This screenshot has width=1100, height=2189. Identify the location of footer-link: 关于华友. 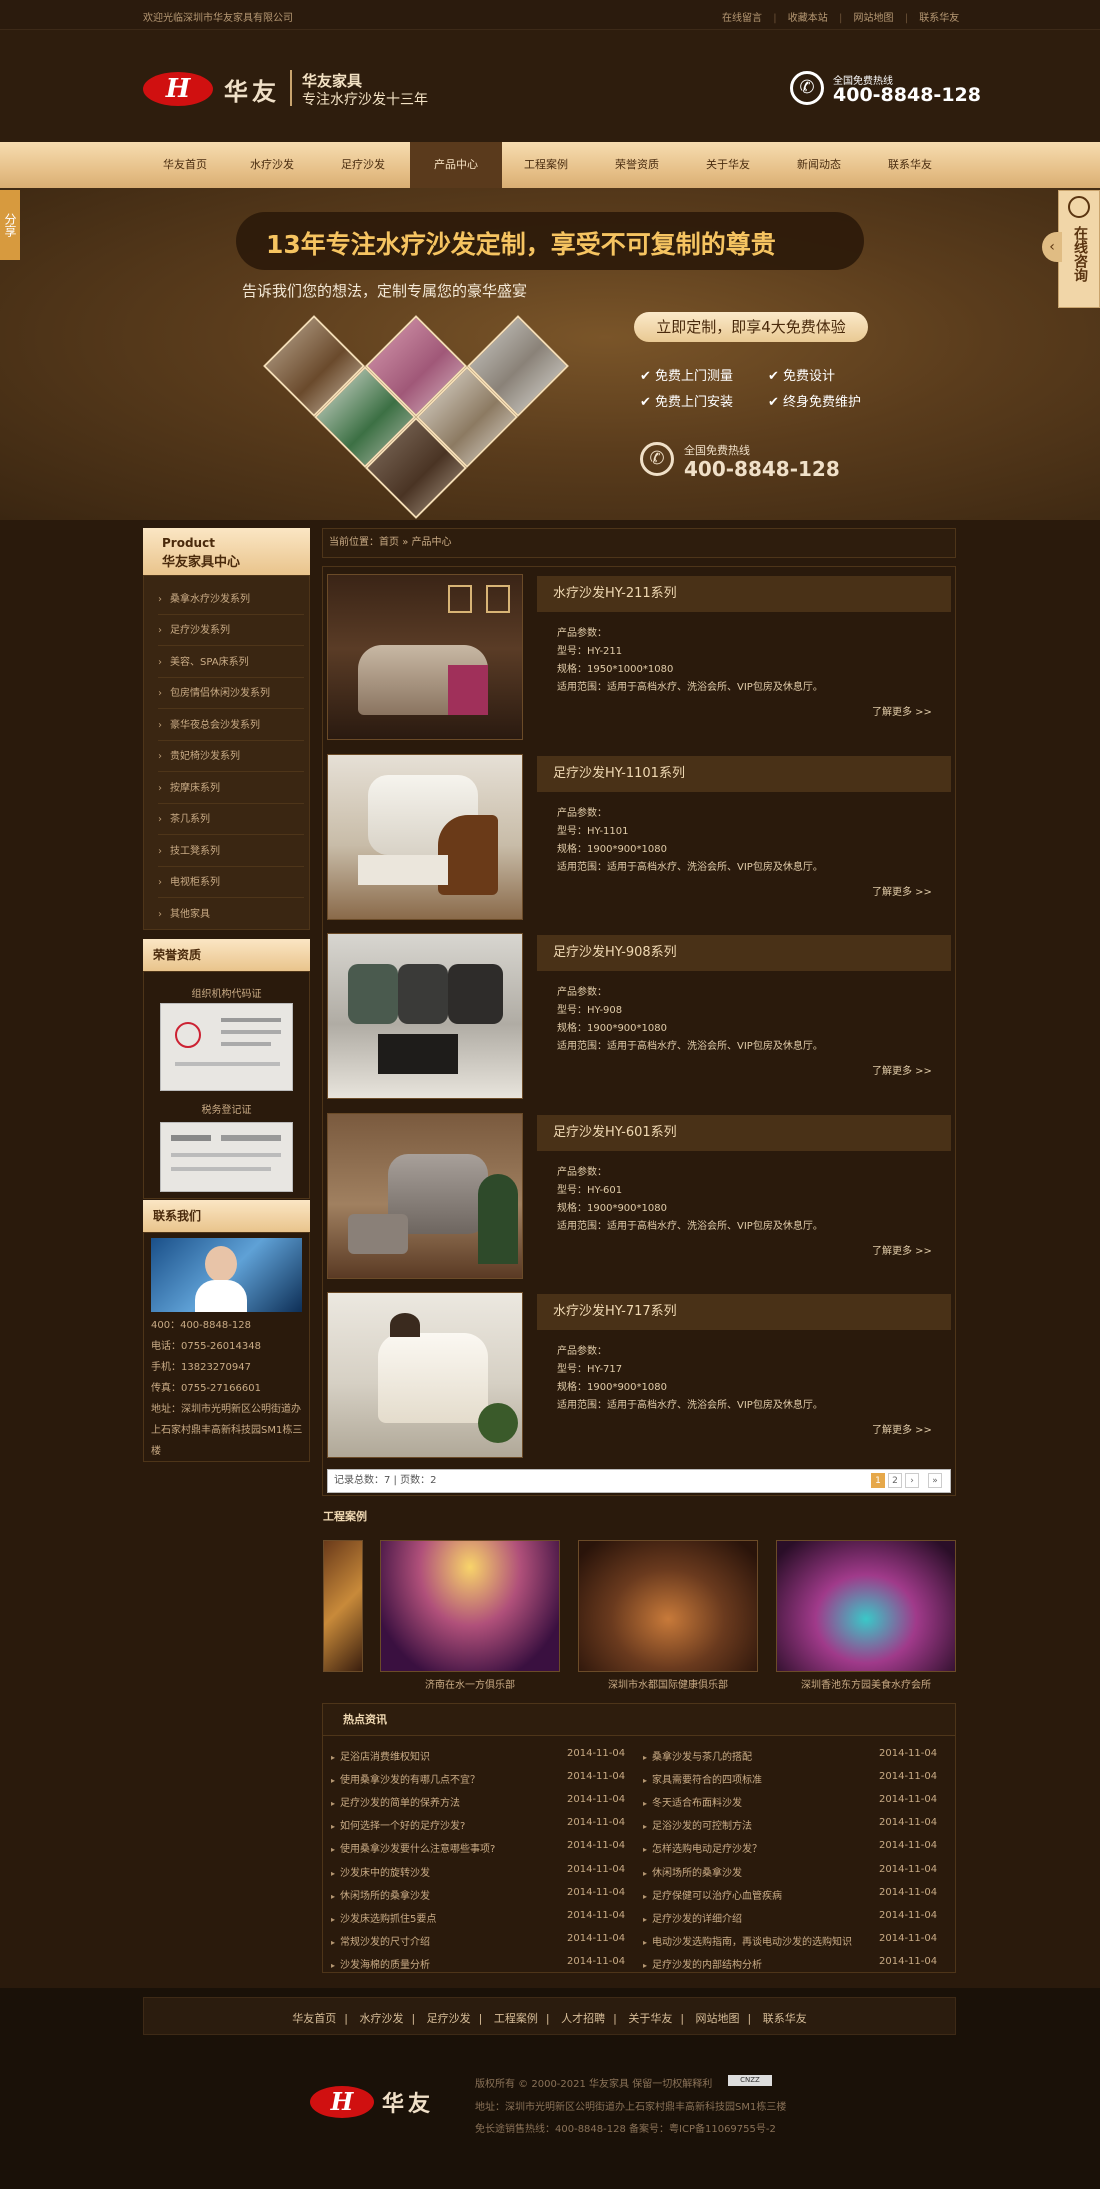
(650, 2018).